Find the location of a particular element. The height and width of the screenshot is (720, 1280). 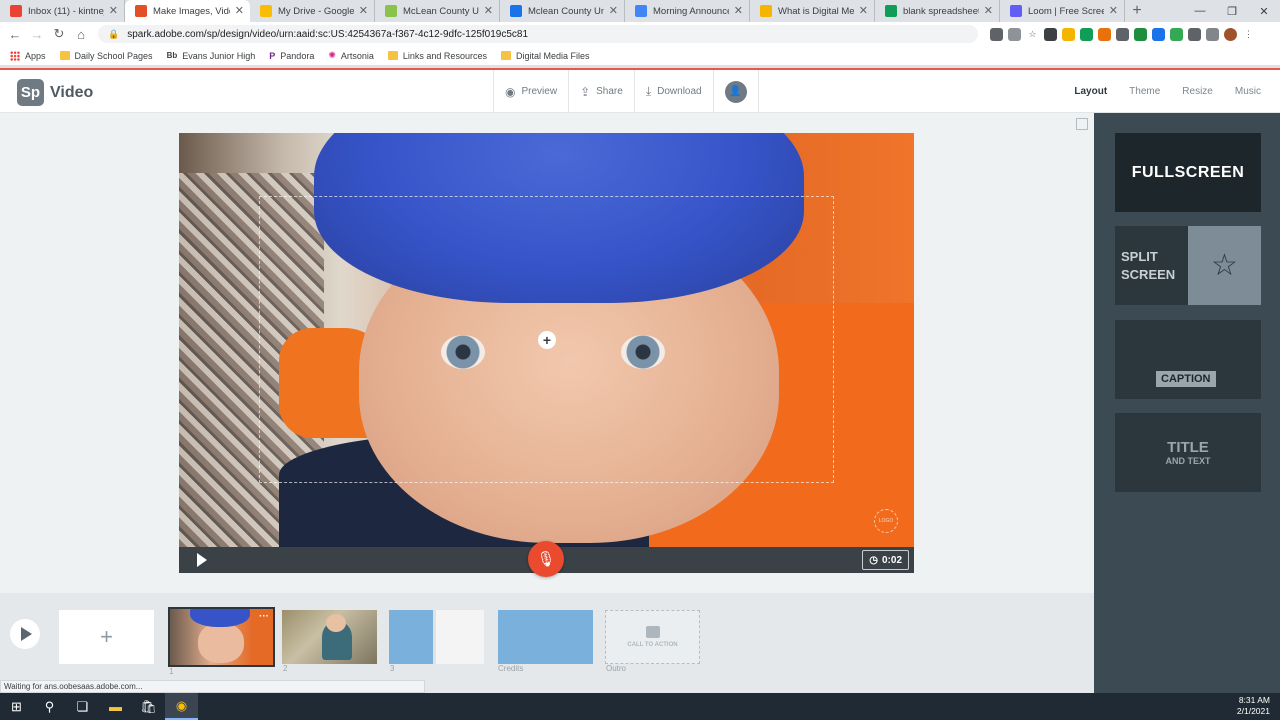

file-explorer-icon: ▬ is located at coordinates (115, 706).